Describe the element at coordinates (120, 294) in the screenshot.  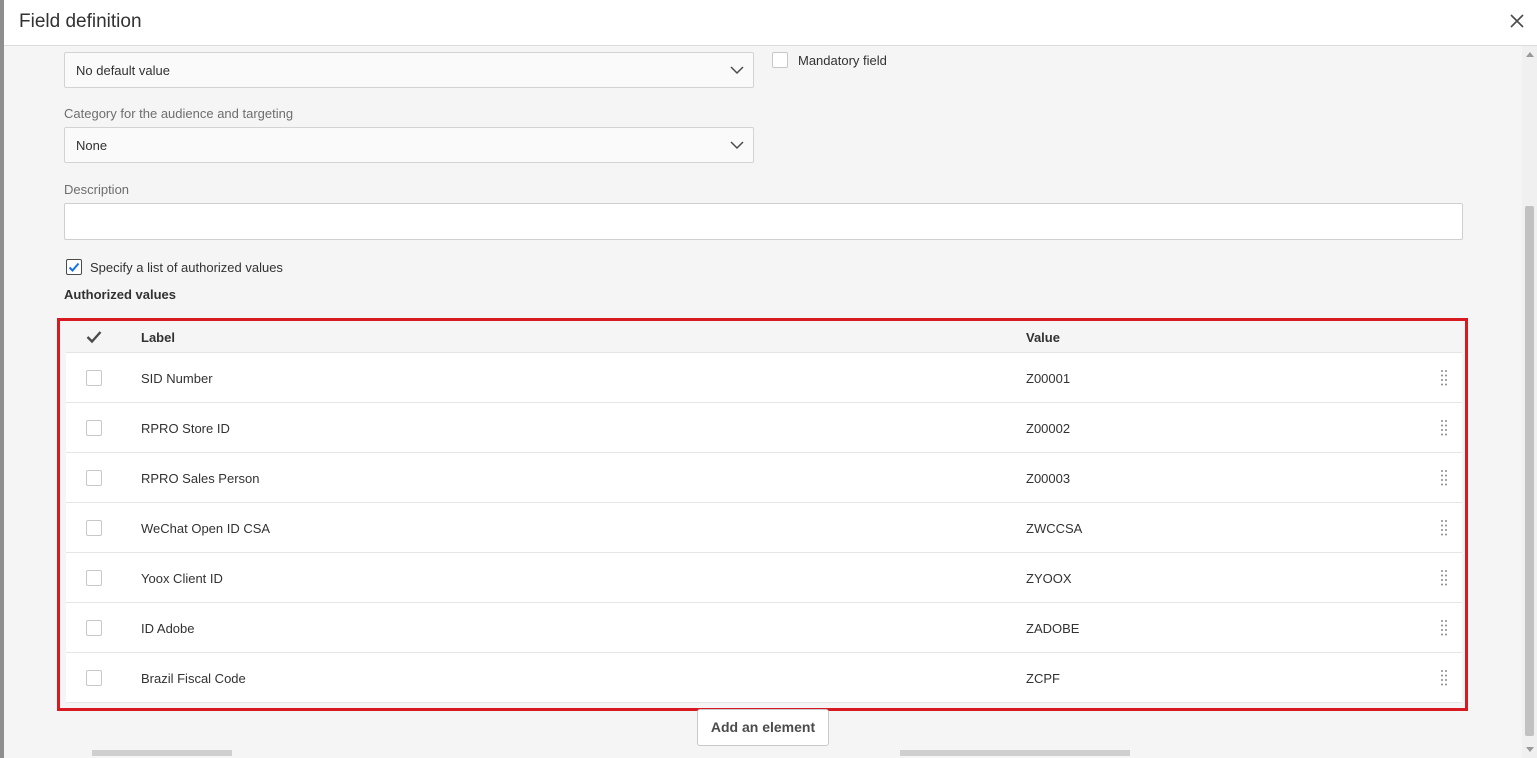
I see `authorized-values-heading: Authorized values` at that location.